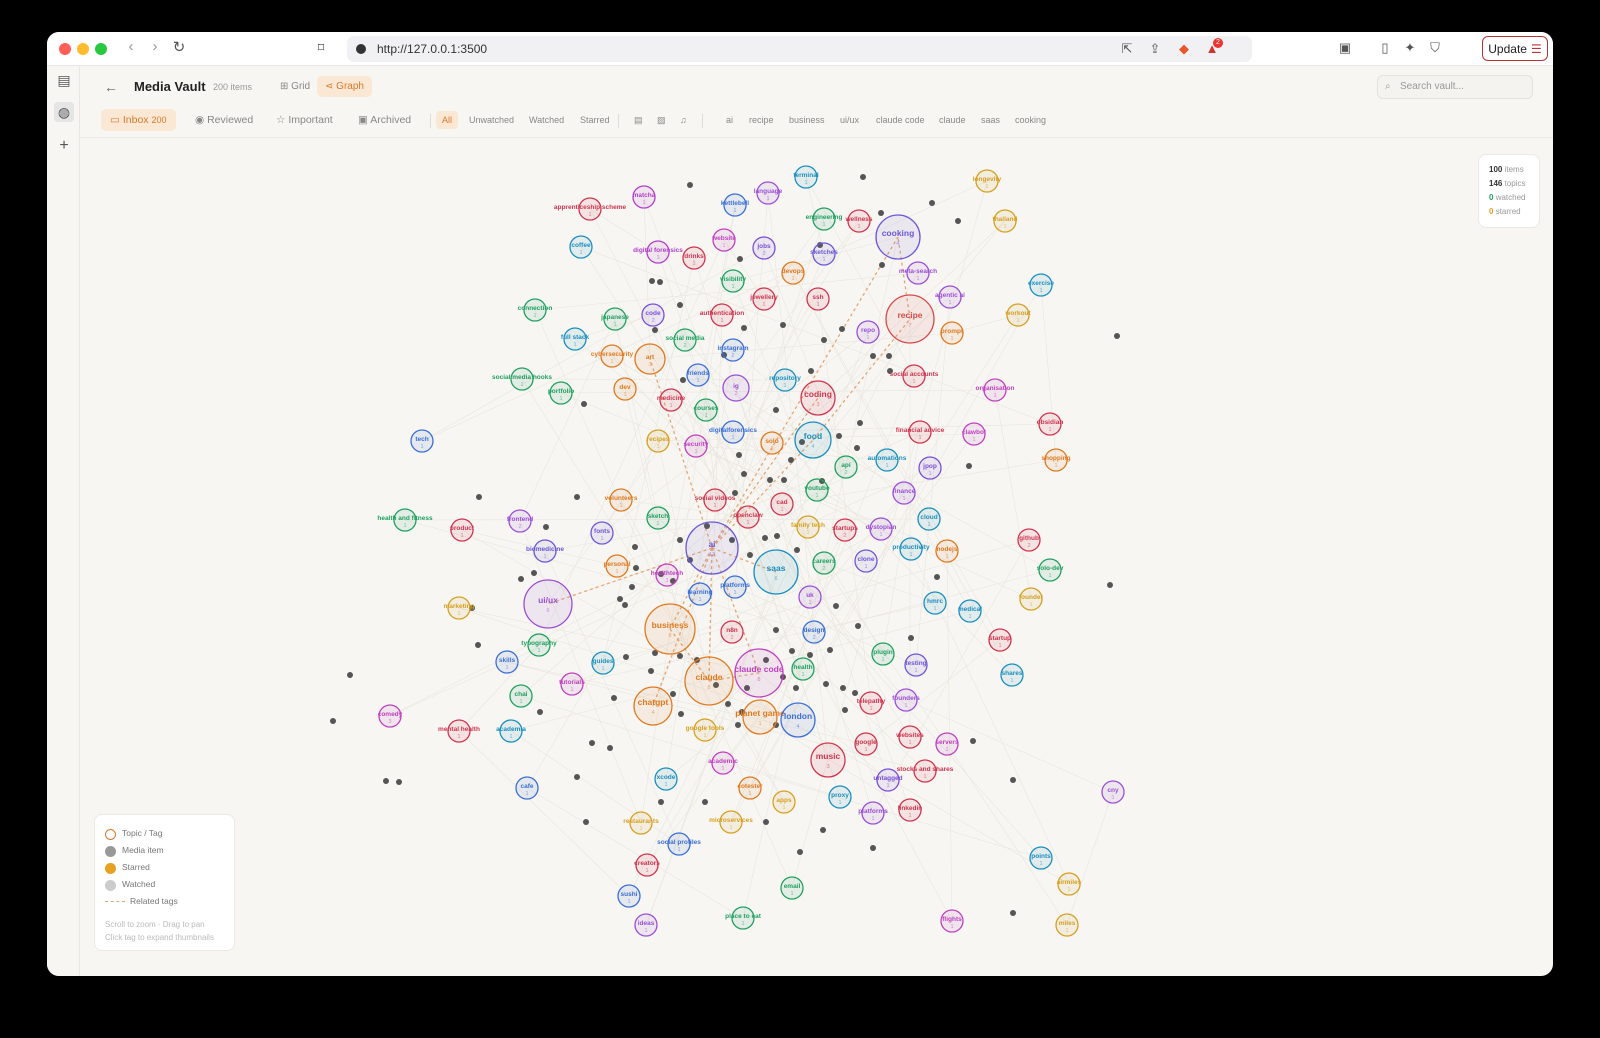 This screenshot has width=1600, height=1038. Describe the element at coordinates (666, 779) in the screenshot. I see `topic-node: xcode1` at that location.